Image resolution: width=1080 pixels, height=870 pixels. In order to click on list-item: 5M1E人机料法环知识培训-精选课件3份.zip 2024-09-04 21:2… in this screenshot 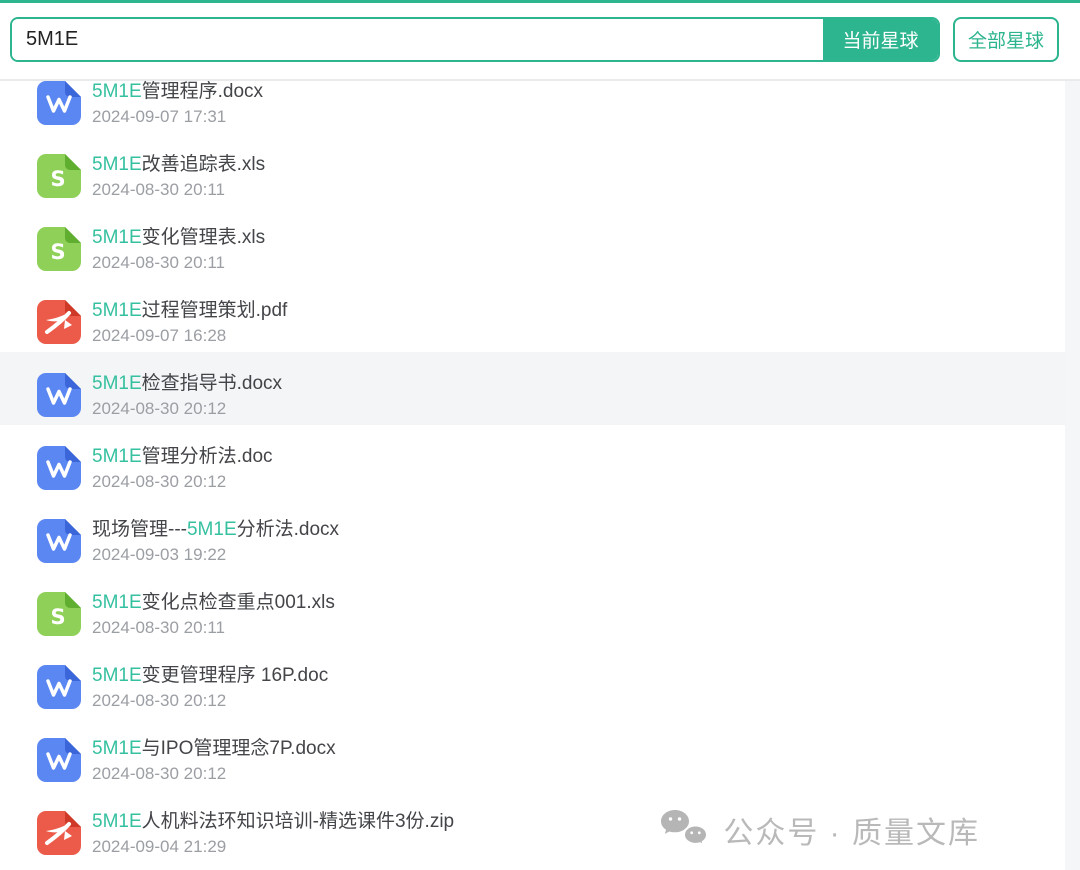, I will do `click(540, 826)`.